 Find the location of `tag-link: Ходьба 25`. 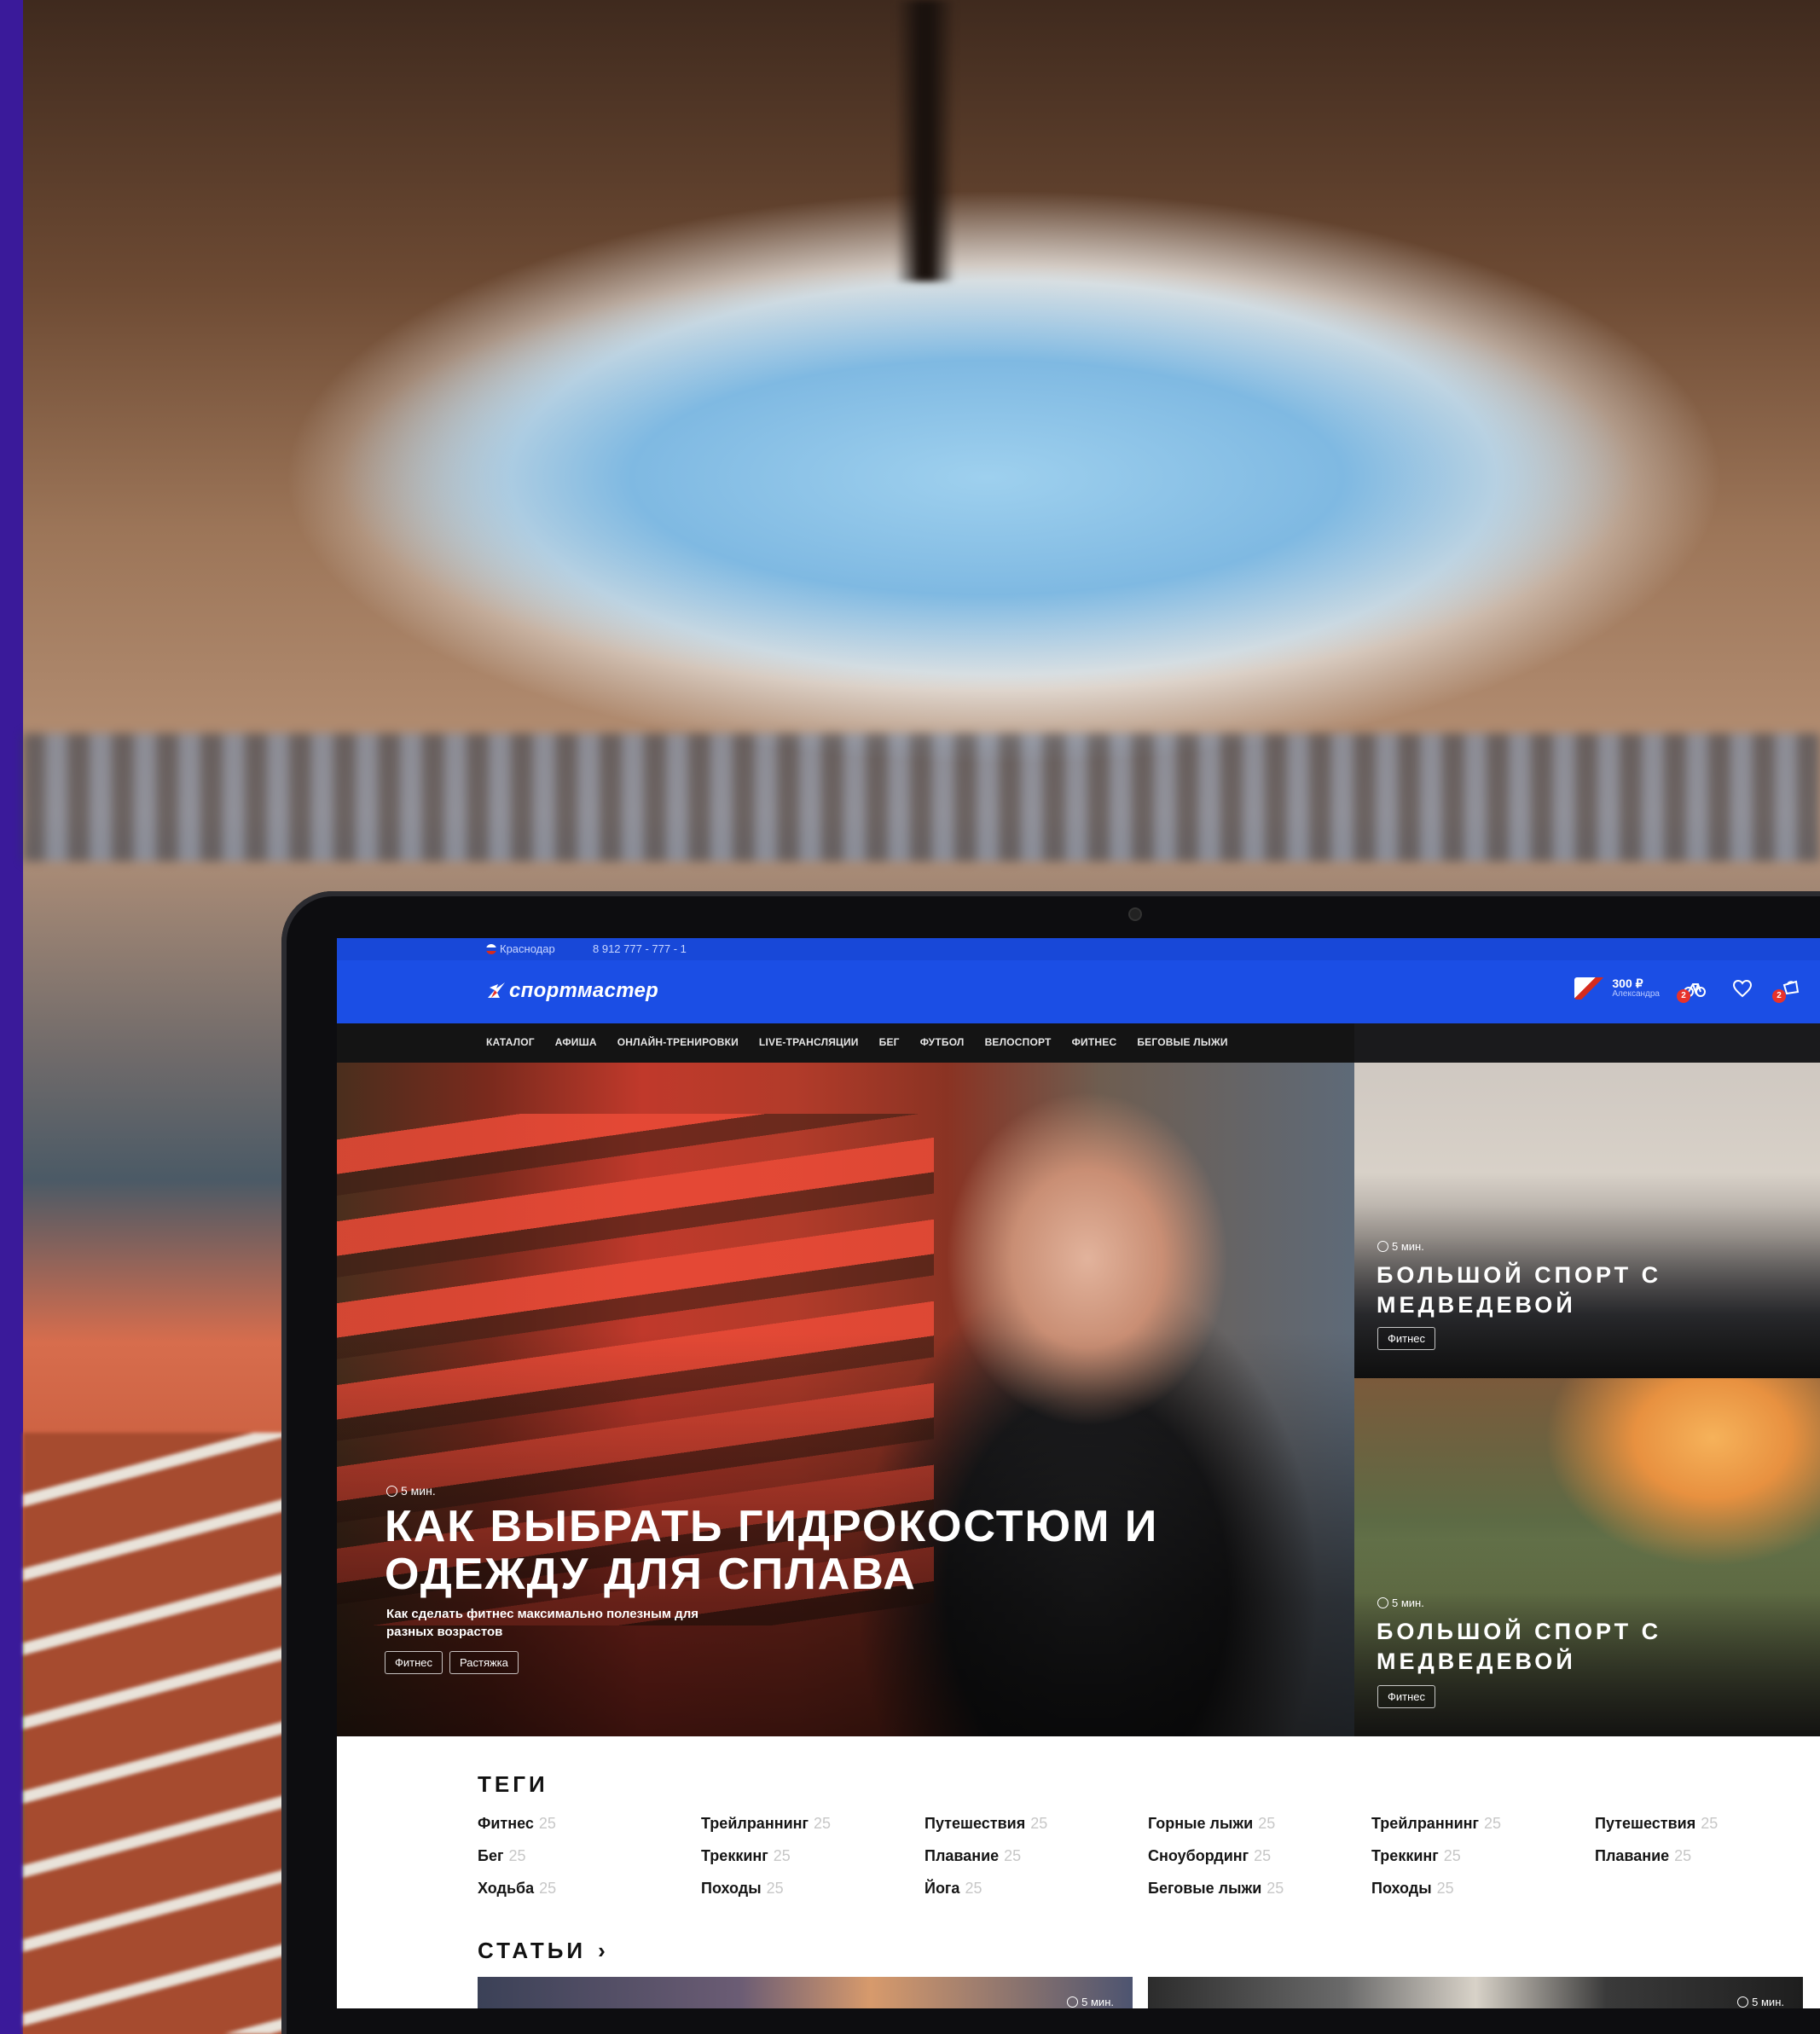

tag-link: Ходьба 25 is located at coordinates (590, 1889).